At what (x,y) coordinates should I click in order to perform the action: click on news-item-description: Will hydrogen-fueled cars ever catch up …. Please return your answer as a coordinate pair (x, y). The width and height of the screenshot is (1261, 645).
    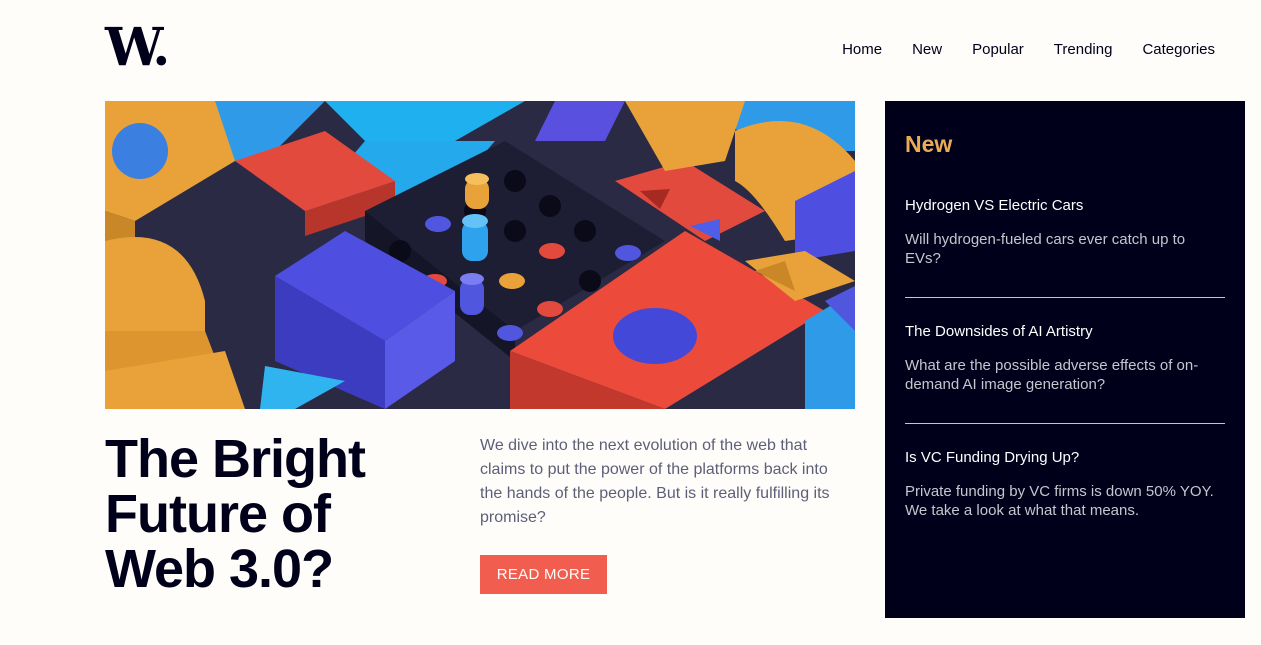
    Looking at the image, I should click on (1045, 249).